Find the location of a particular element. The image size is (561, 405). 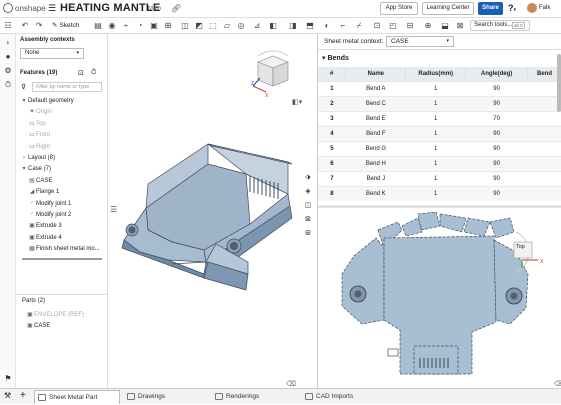

feature-tree-item: ▣Extrude 4 is located at coordinates (39, 238).